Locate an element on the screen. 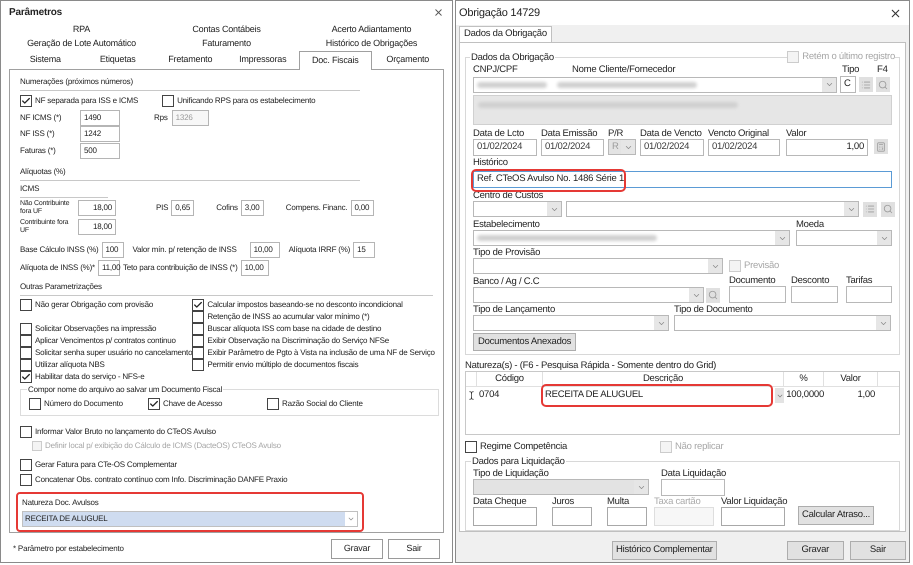 The image size is (913, 565). text-area is located at coordinates (682, 110).